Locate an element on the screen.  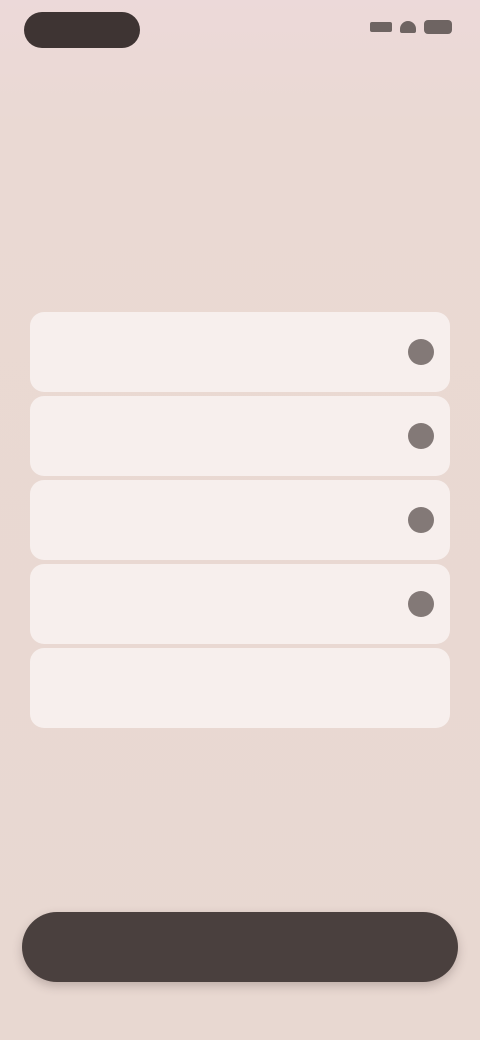
status-icons is located at coordinates (411, 27).